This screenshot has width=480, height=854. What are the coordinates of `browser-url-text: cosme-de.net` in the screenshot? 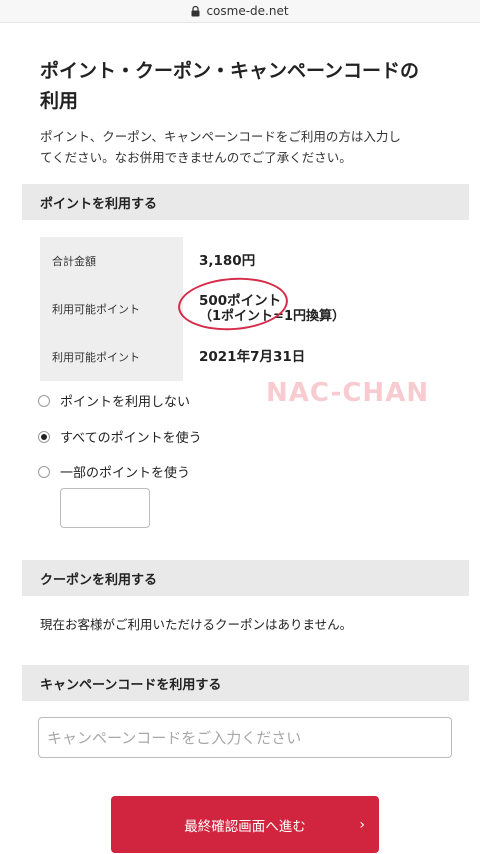 It's located at (247, 11).